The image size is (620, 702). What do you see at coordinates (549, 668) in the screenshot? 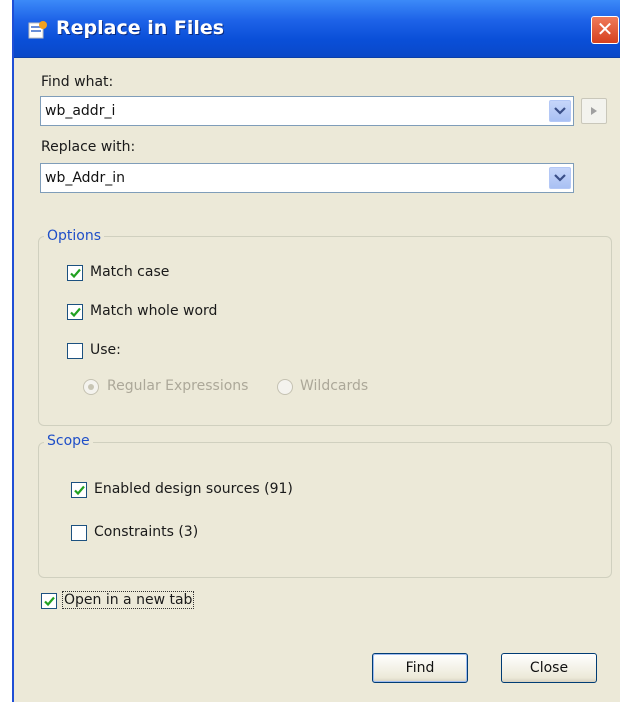
I see `close-button: Close` at bounding box center [549, 668].